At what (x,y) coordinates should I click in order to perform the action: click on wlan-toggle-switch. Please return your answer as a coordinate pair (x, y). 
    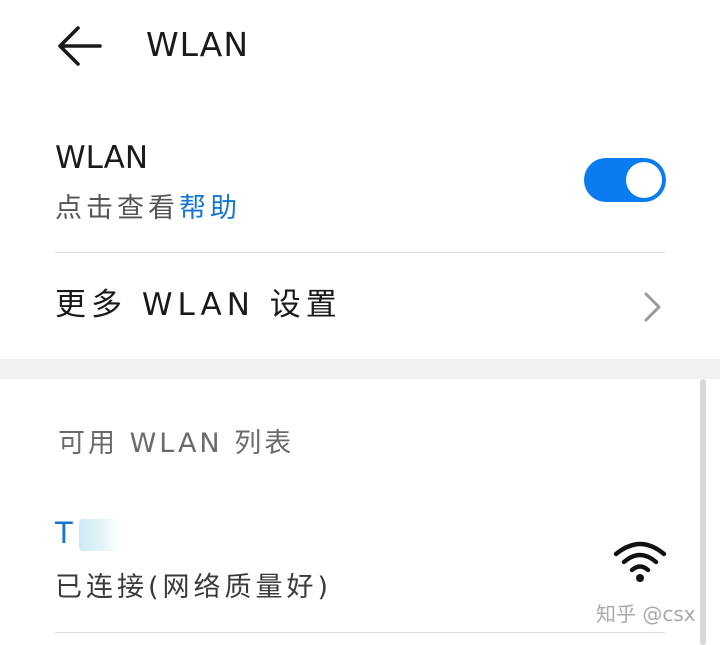
    Looking at the image, I should click on (625, 180).